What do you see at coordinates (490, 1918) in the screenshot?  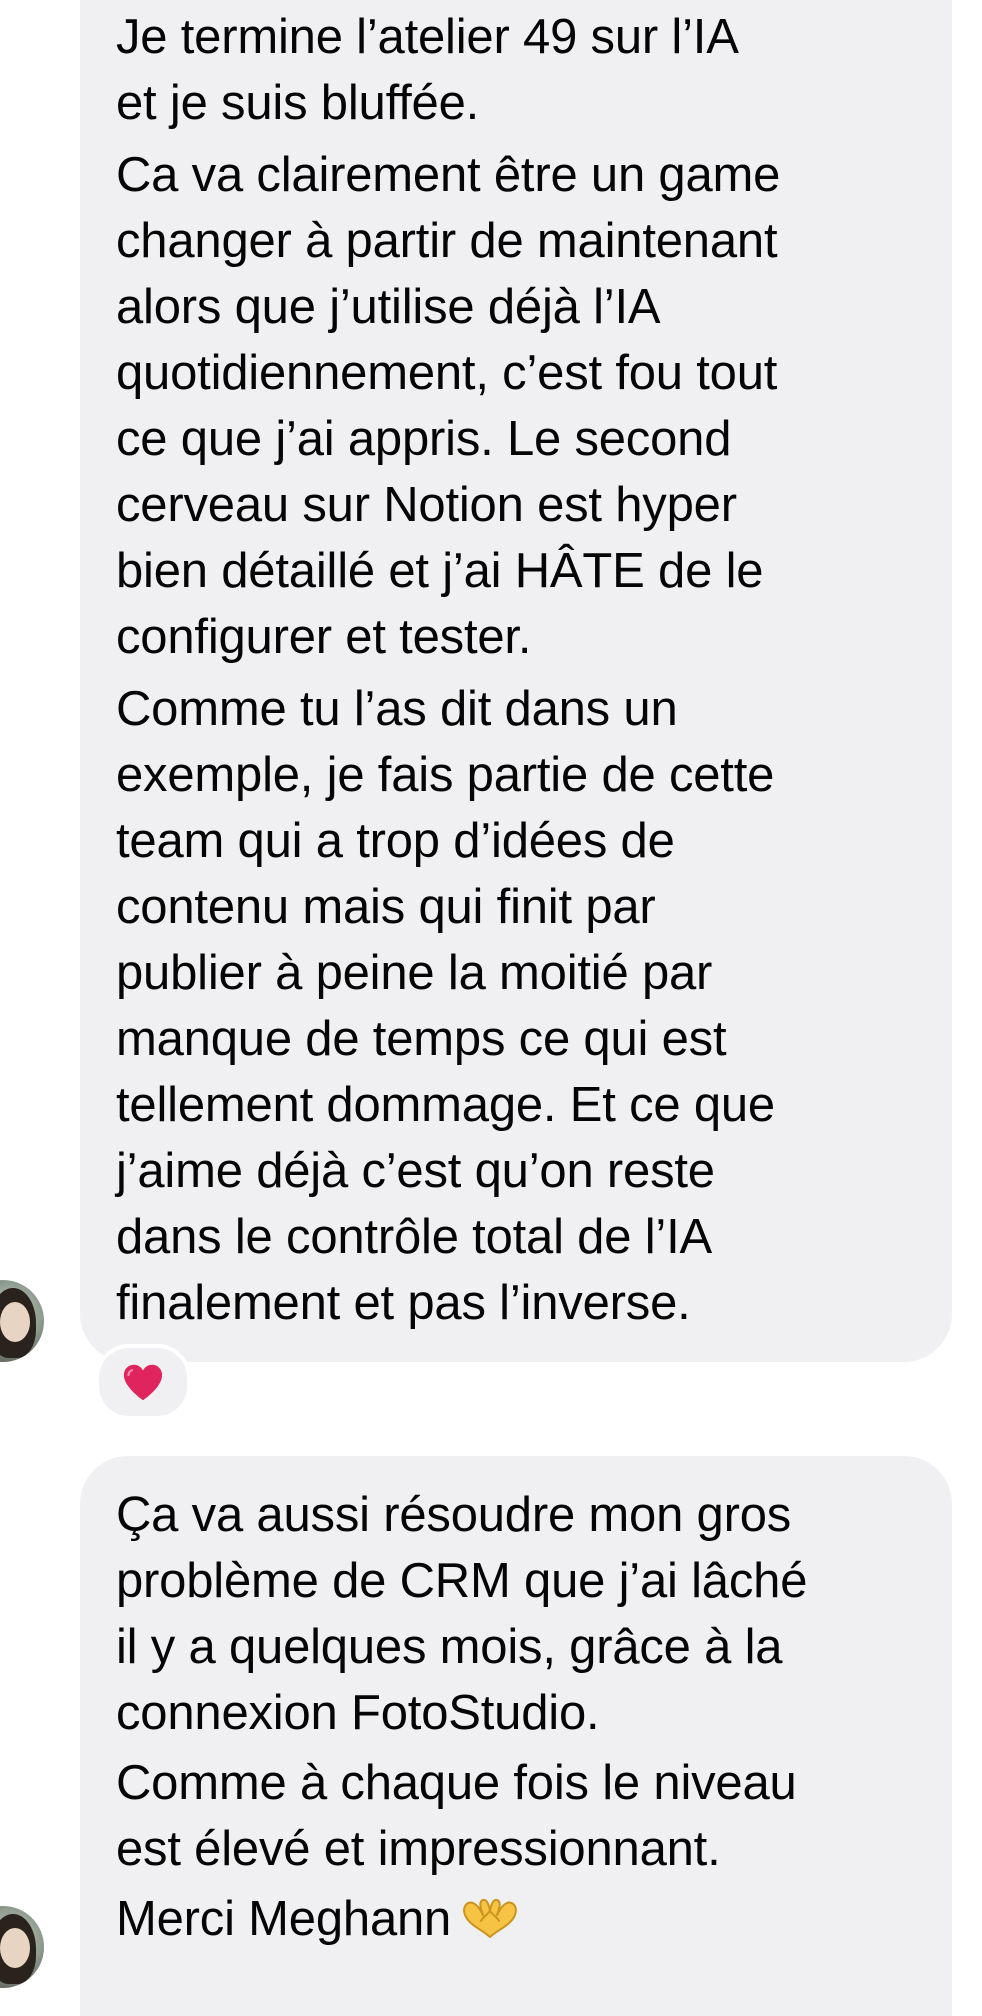 I see `heart-hands-icon` at bounding box center [490, 1918].